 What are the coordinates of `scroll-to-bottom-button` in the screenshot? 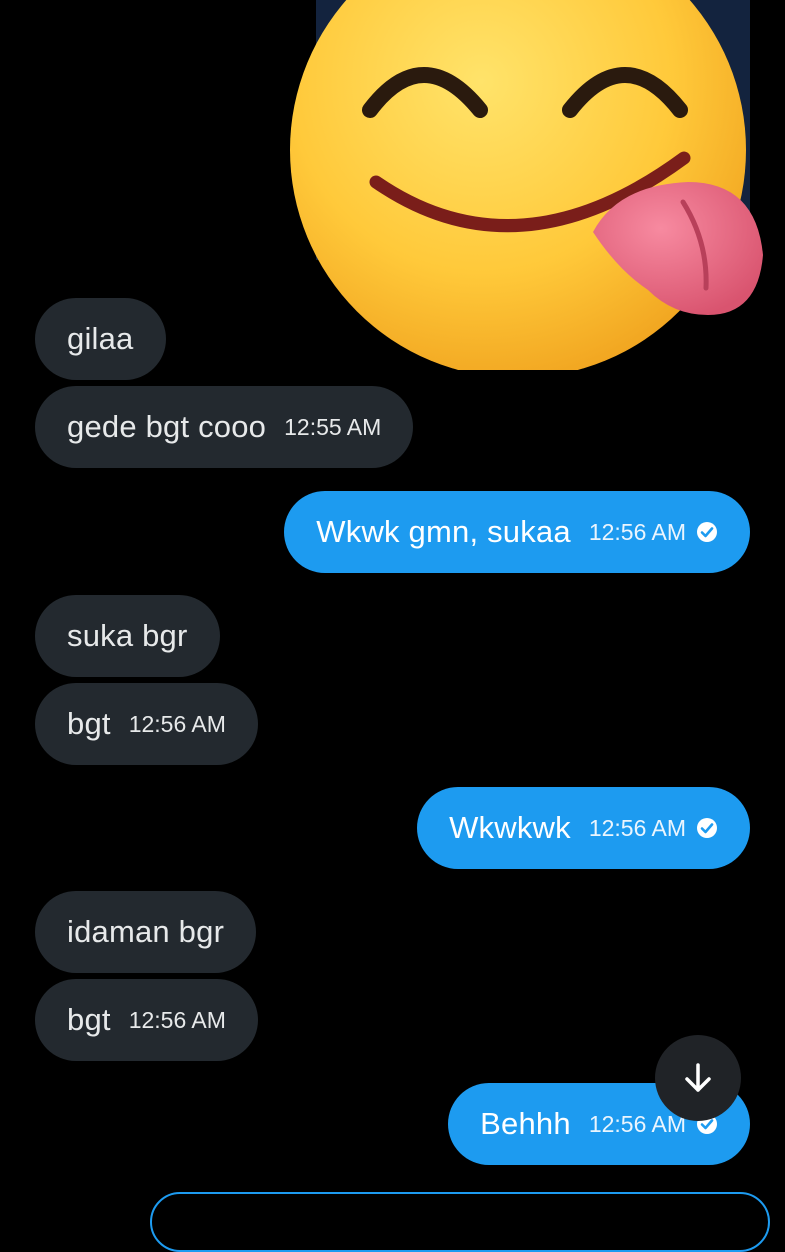 It's located at (698, 1078).